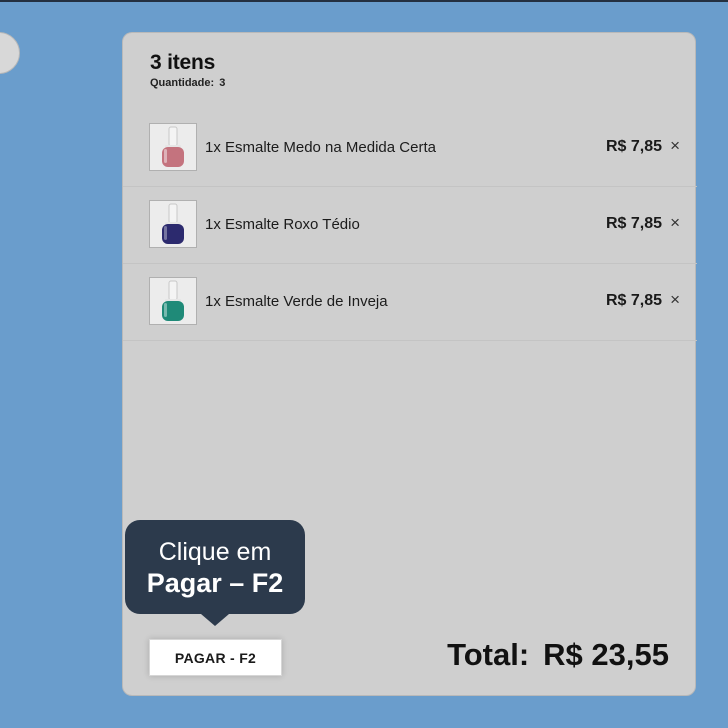 The width and height of the screenshot is (728, 728). What do you see at coordinates (215, 583) in the screenshot?
I see `tooltip-line-2: Pagar – F2` at bounding box center [215, 583].